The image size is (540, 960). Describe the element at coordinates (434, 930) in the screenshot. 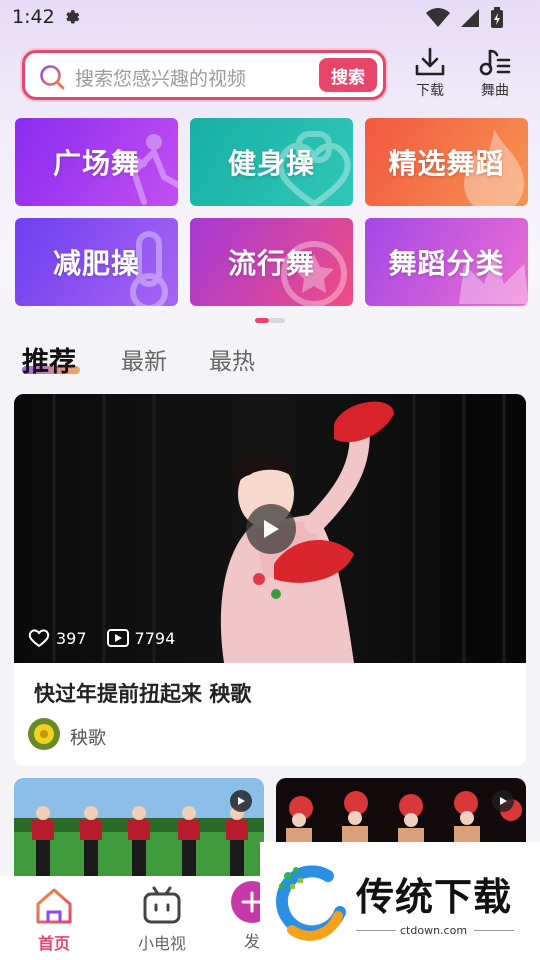

I see `watermark-url: ctdown.com` at that location.